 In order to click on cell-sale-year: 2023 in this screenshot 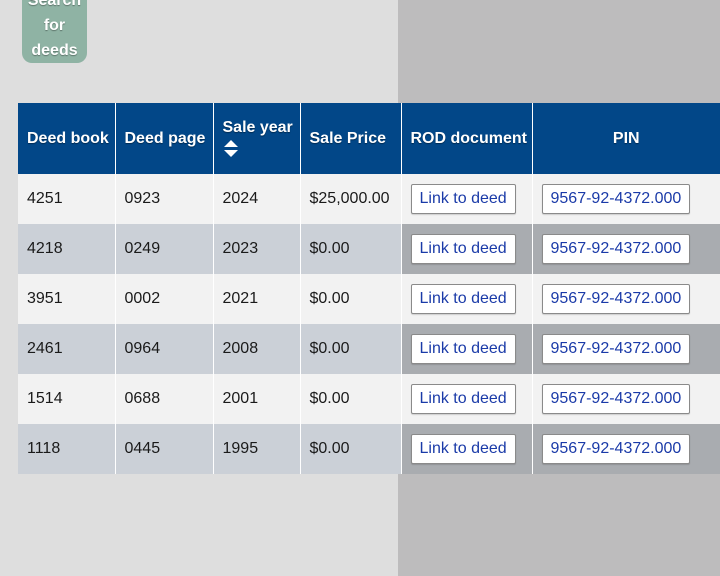, I will do `click(256, 249)`.